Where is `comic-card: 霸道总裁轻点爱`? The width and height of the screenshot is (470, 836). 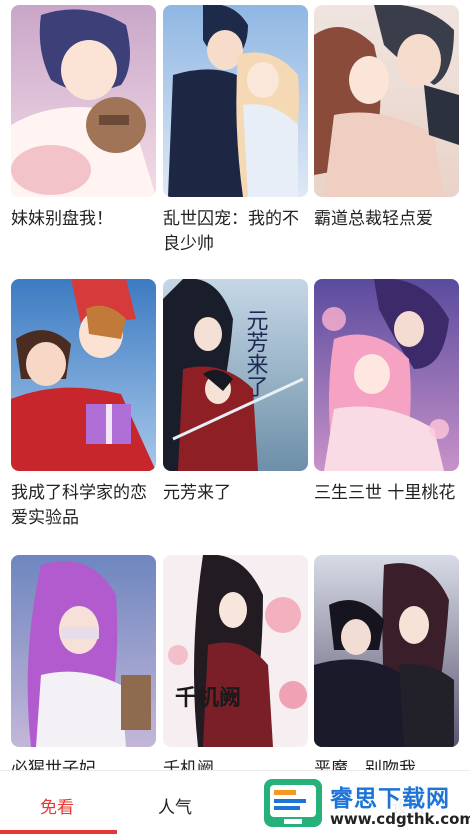
comic-card: 霸道总裁轻点爱 is located at coordinates (386, 118).